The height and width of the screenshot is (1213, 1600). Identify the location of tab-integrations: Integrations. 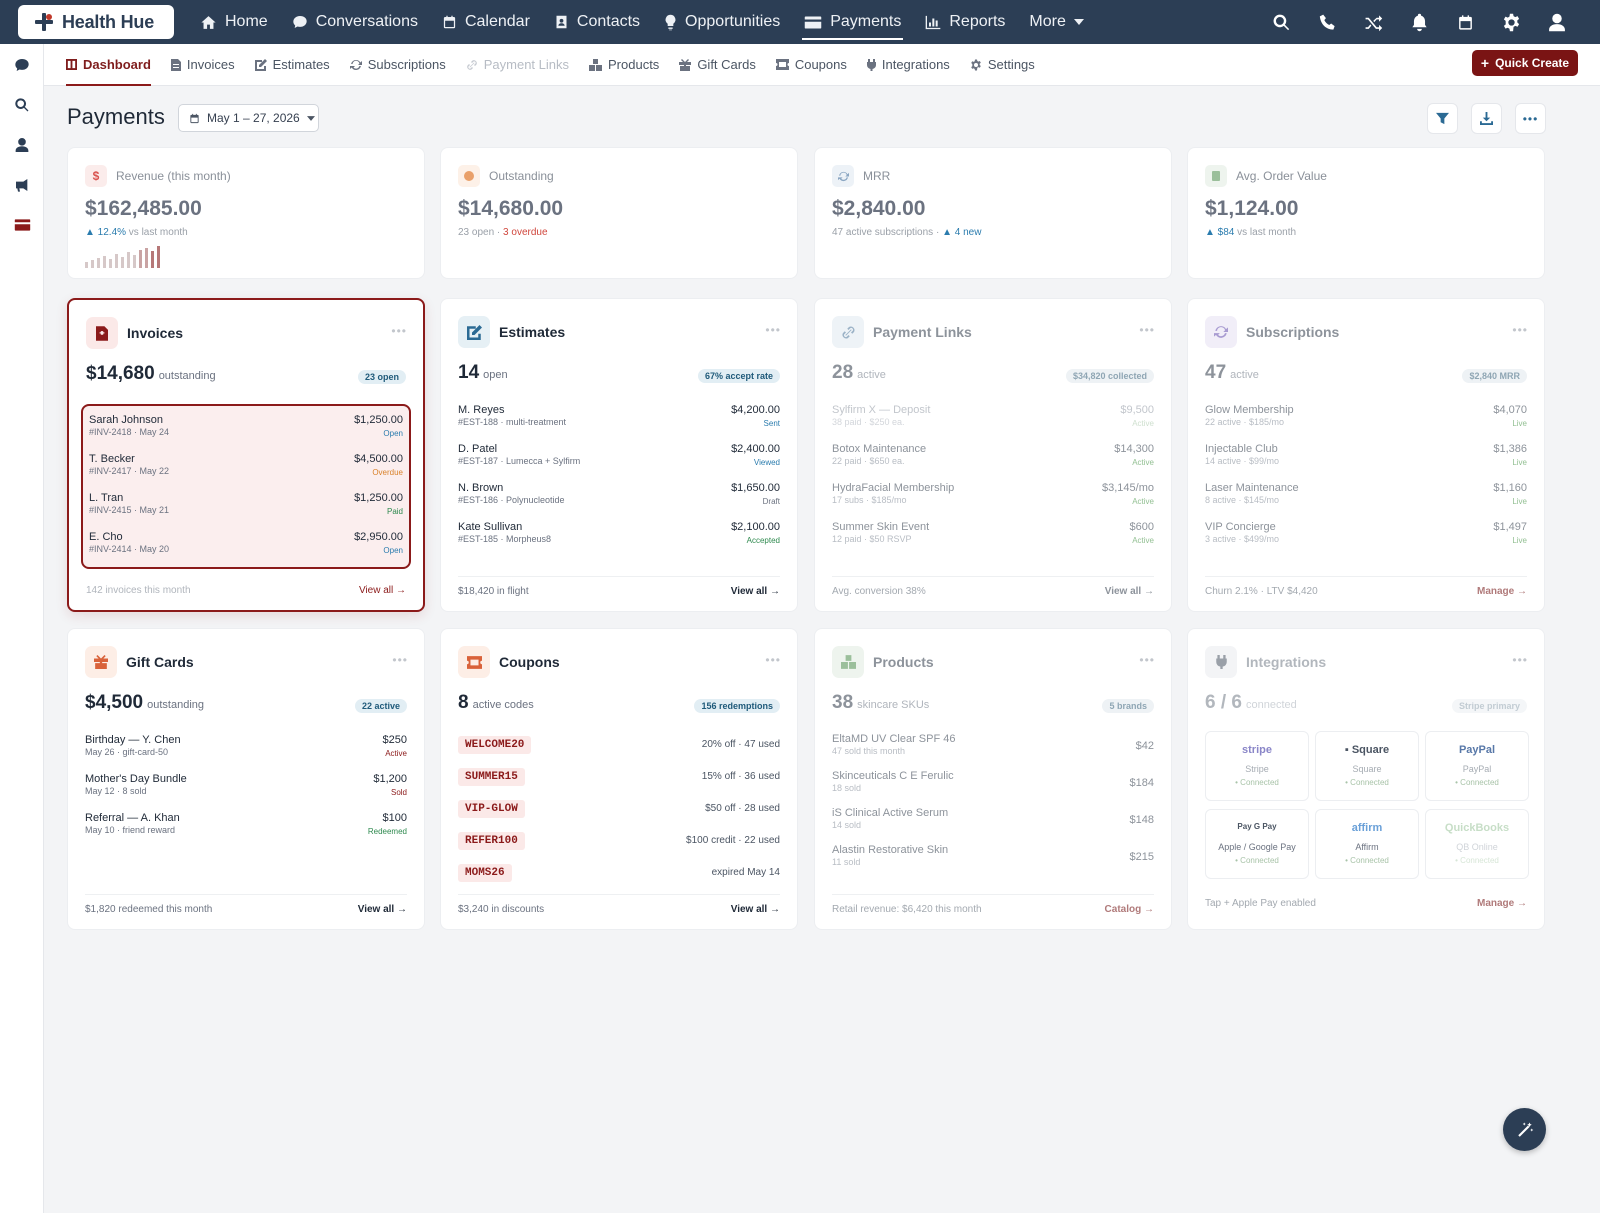
(908, 65).